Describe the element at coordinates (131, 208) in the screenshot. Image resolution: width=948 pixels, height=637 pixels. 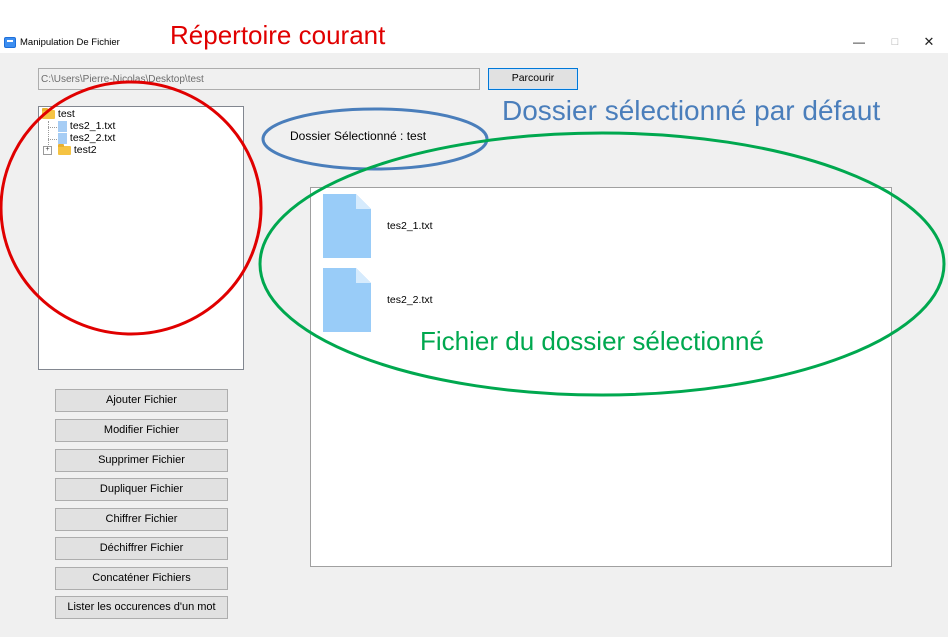
I see `current-directory-highlight` at that location.